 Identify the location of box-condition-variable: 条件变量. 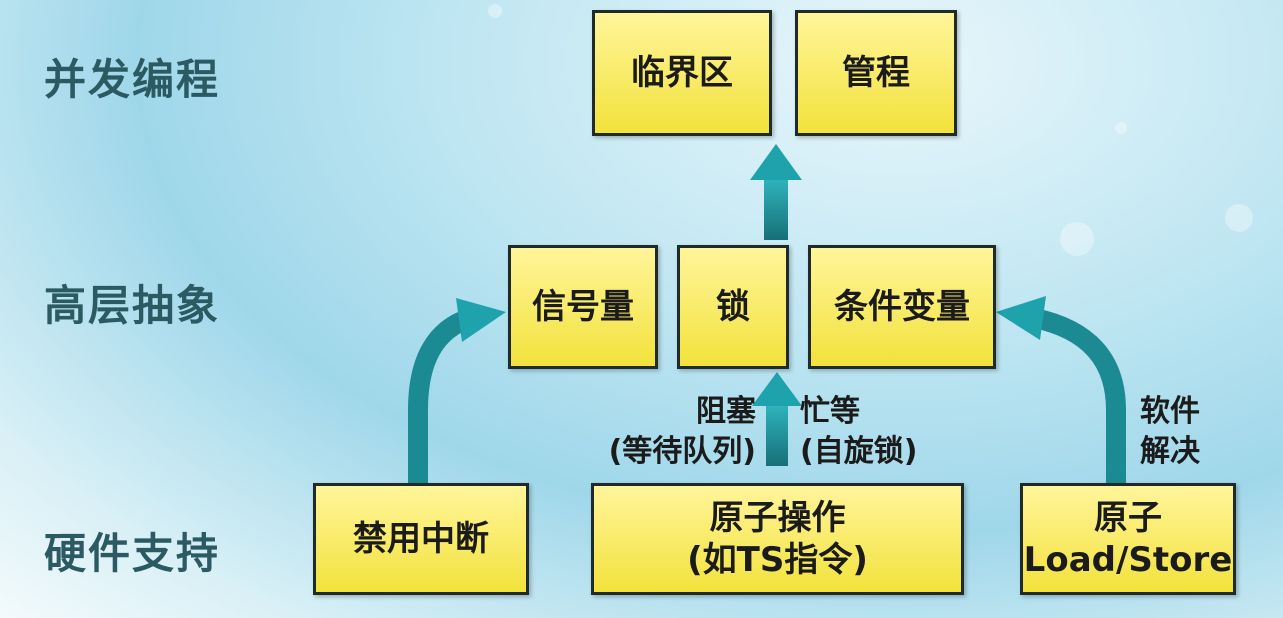
(902, 307).